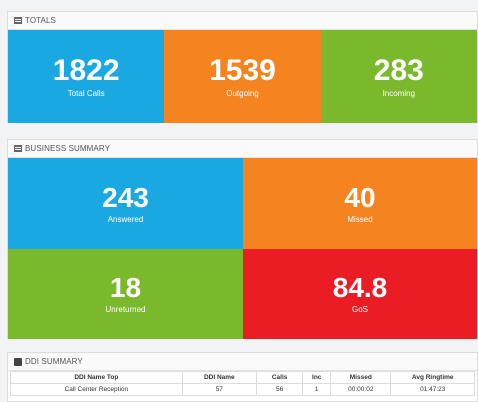 Image resolution: width=478 pixels, height=402 pixels. I want to click on outgoing-tile: 1539 Outgoing, so click(242, 76).